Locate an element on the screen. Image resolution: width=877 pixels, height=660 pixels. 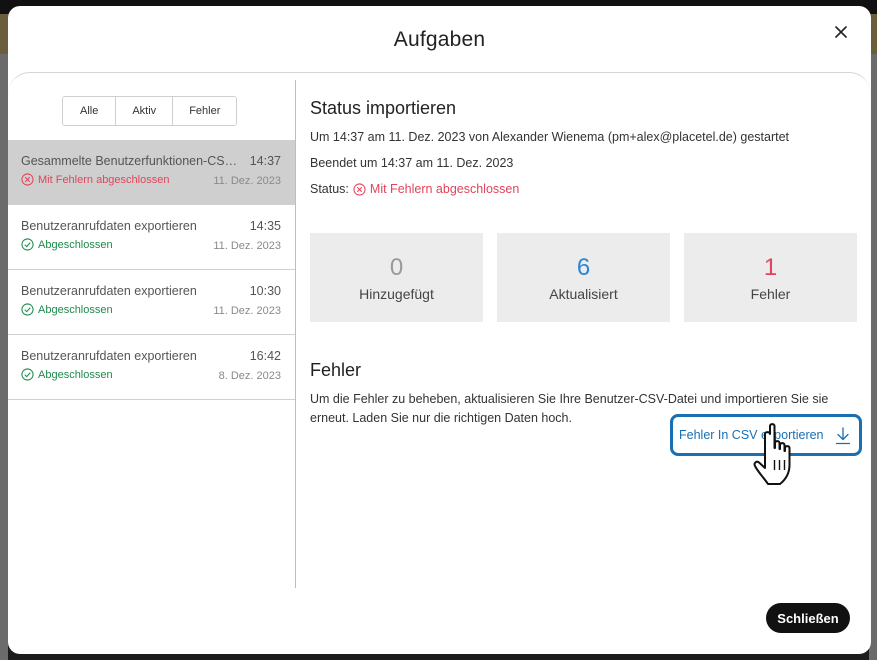
close-icon is located at coordinates (841, 32).